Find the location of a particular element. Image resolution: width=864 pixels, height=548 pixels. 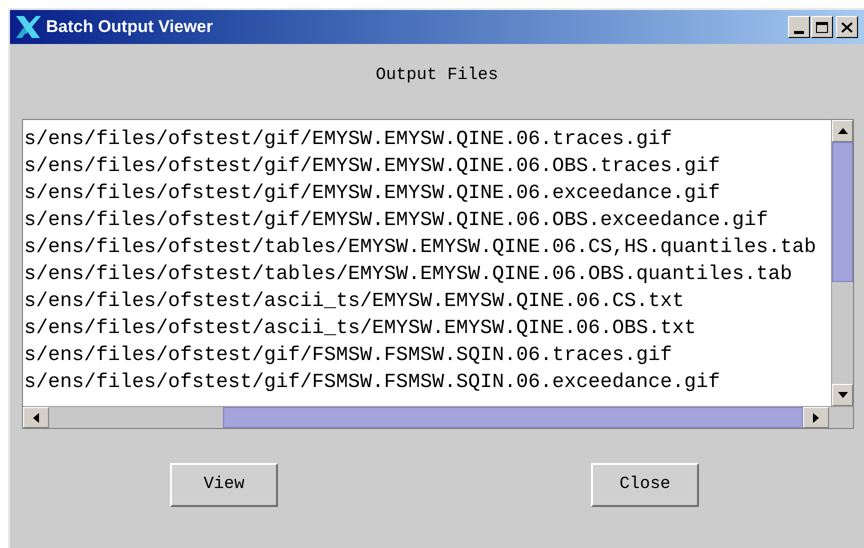

file-list-item: s/ens/files/ofstest/gif/FSMSW.FSMSW.SQIN.06.exceedance.gif is located at coordinates (427, 382).